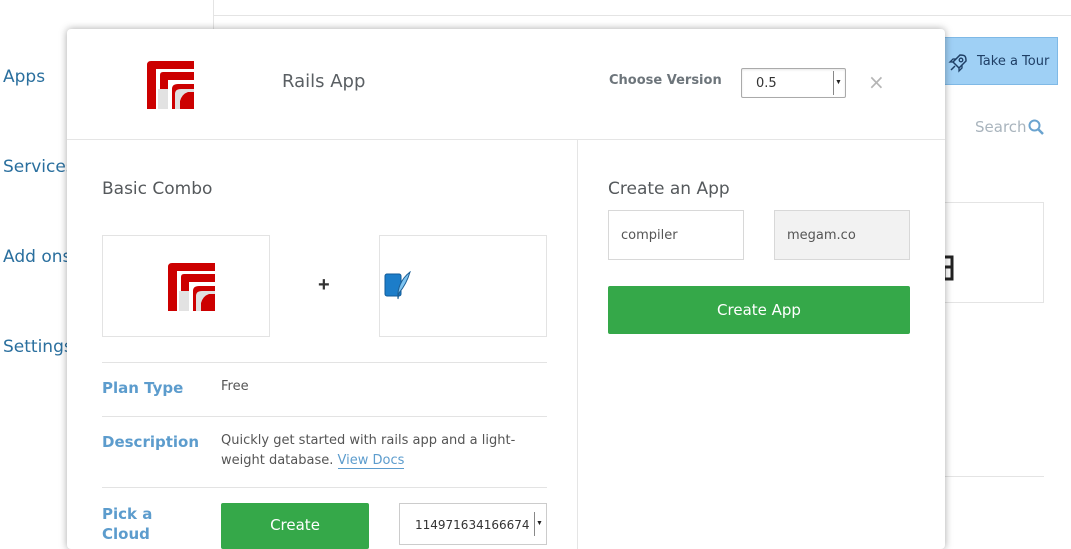 The image size is (1071, 549). Describe the element at coordinates (295, 526) in the screenshot. I see `create-button: Create` at that location.